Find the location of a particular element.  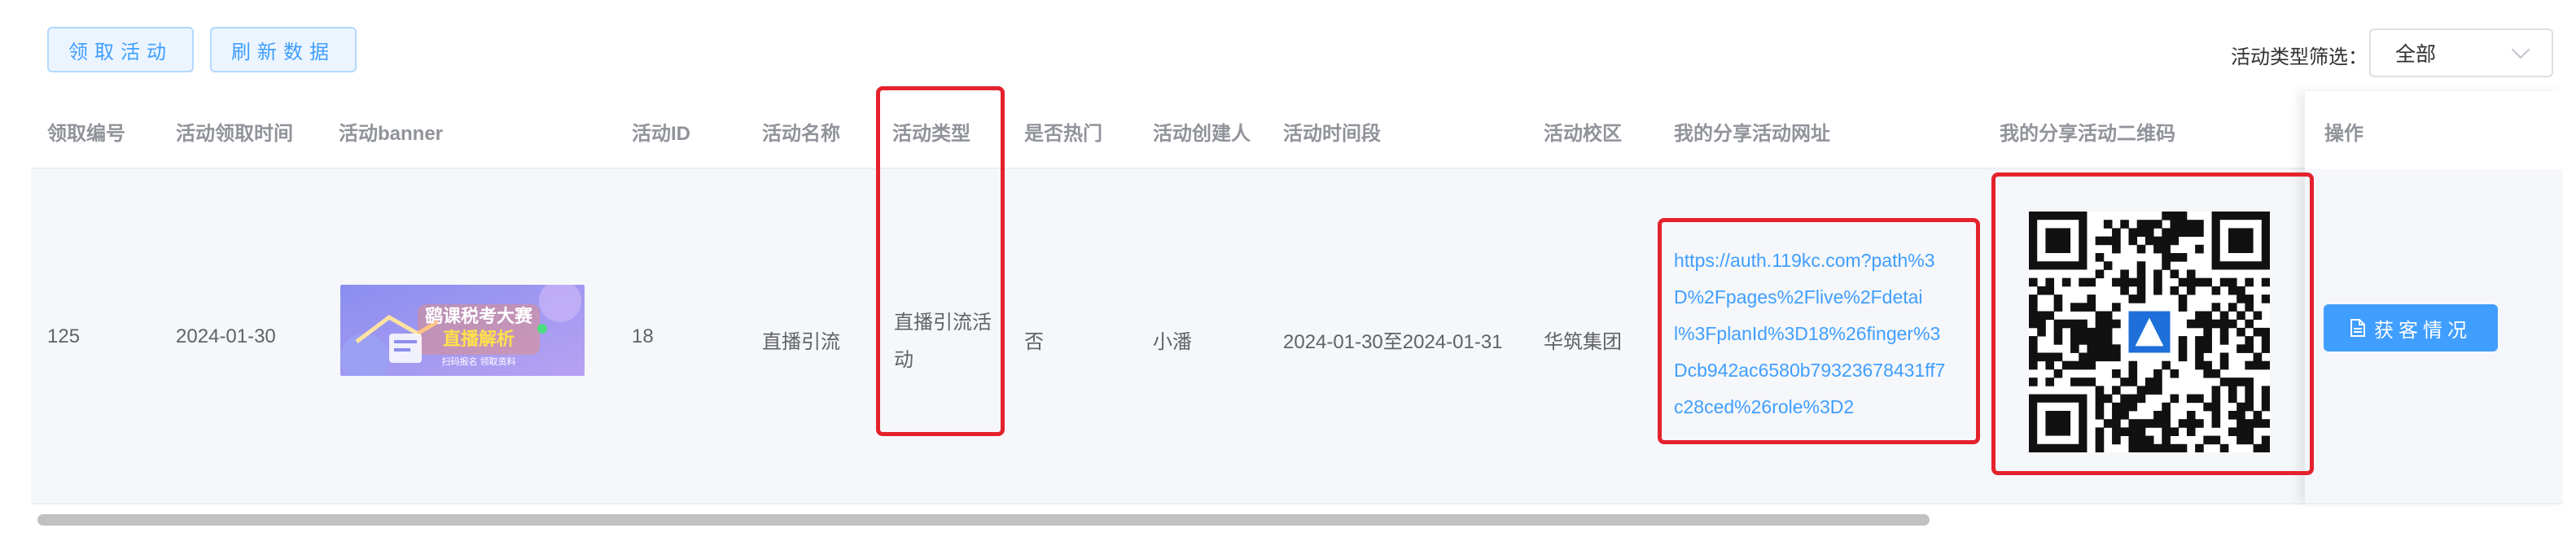

type-filter-value: 全部 is located at coordinates (2416, 54).